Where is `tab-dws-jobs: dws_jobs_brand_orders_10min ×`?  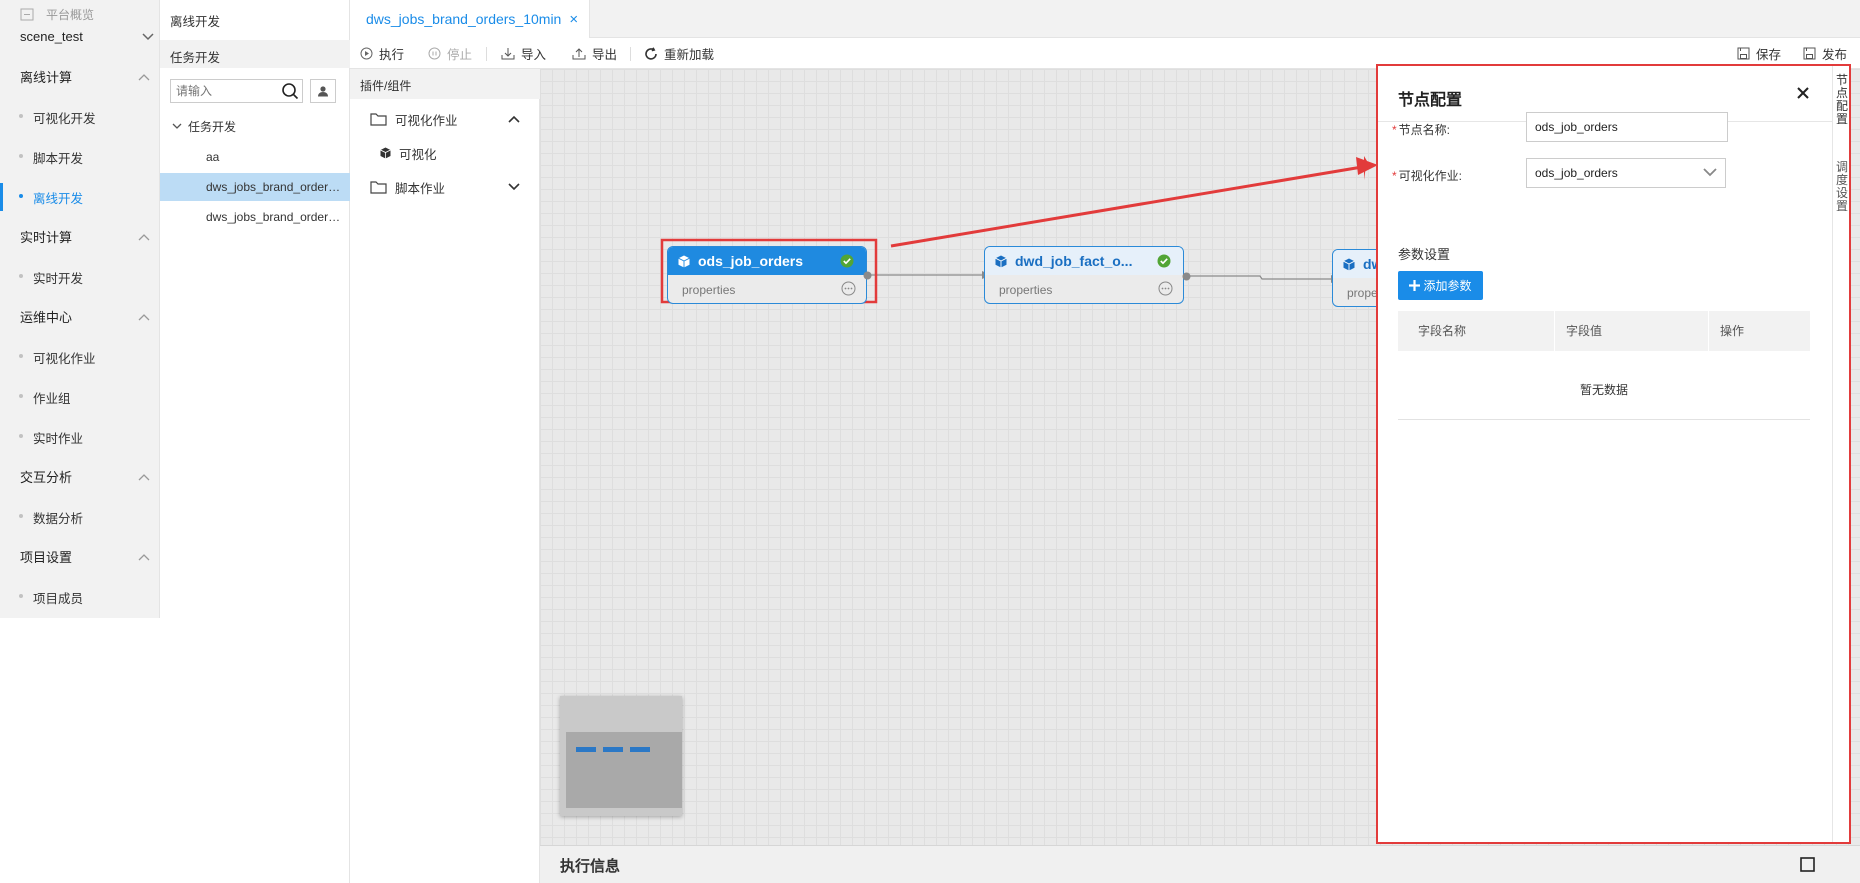 tab-dws-jobs: dws_jobs_brand_orders_10min × is located at coordinates (470, 19).